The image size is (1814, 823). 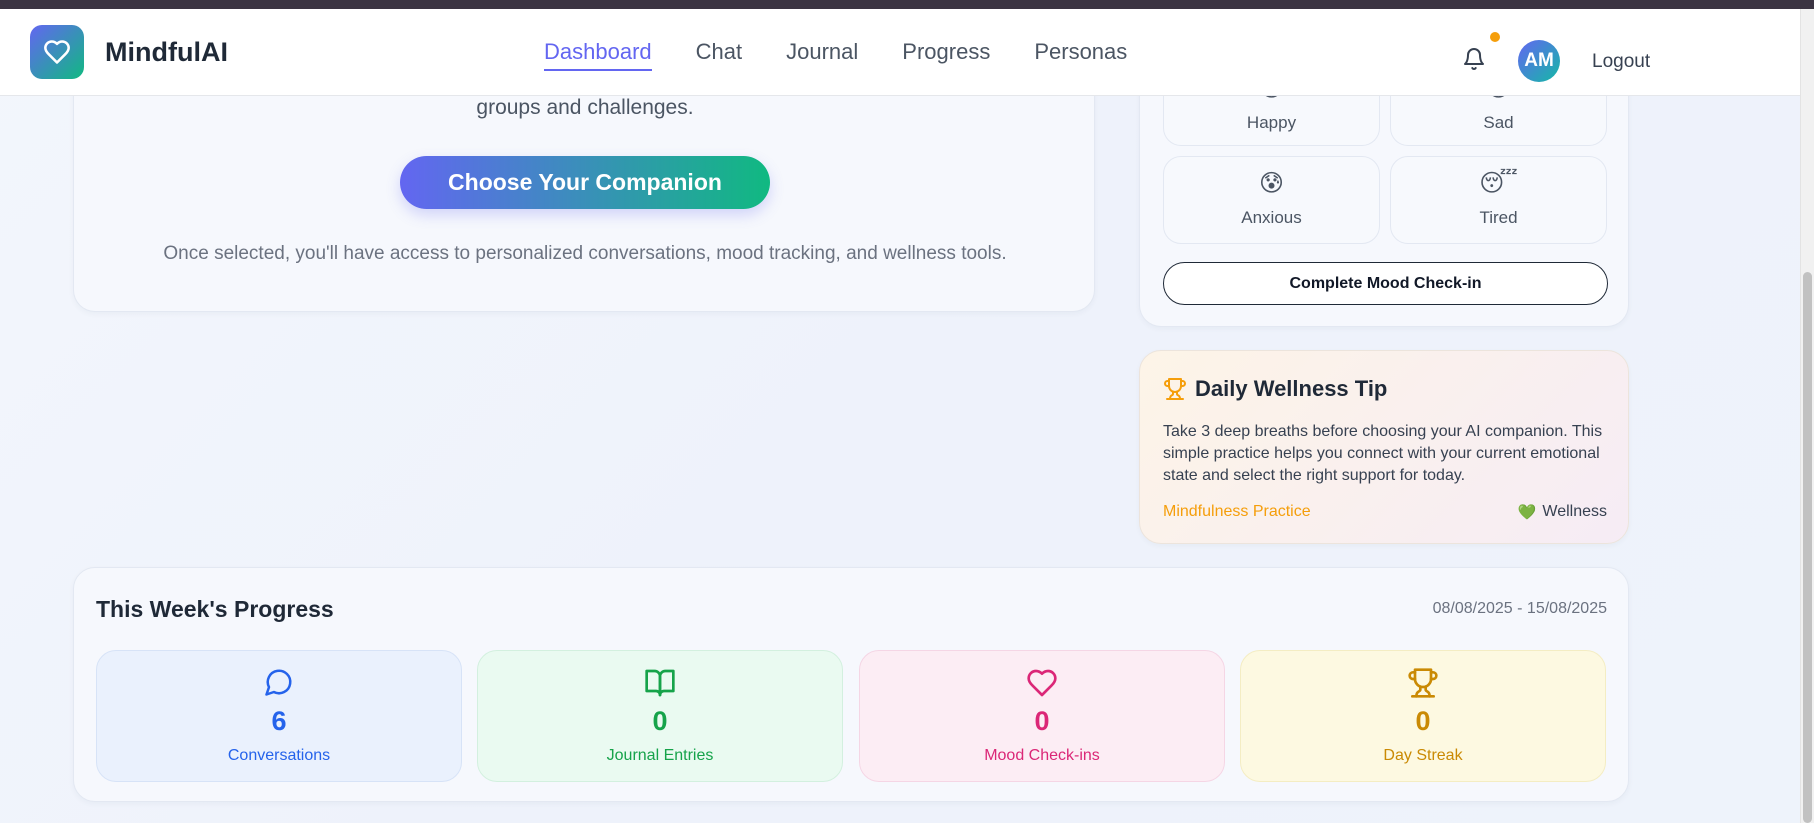 I want to click on nav-chat: Chat, so click(x=719, y=52).